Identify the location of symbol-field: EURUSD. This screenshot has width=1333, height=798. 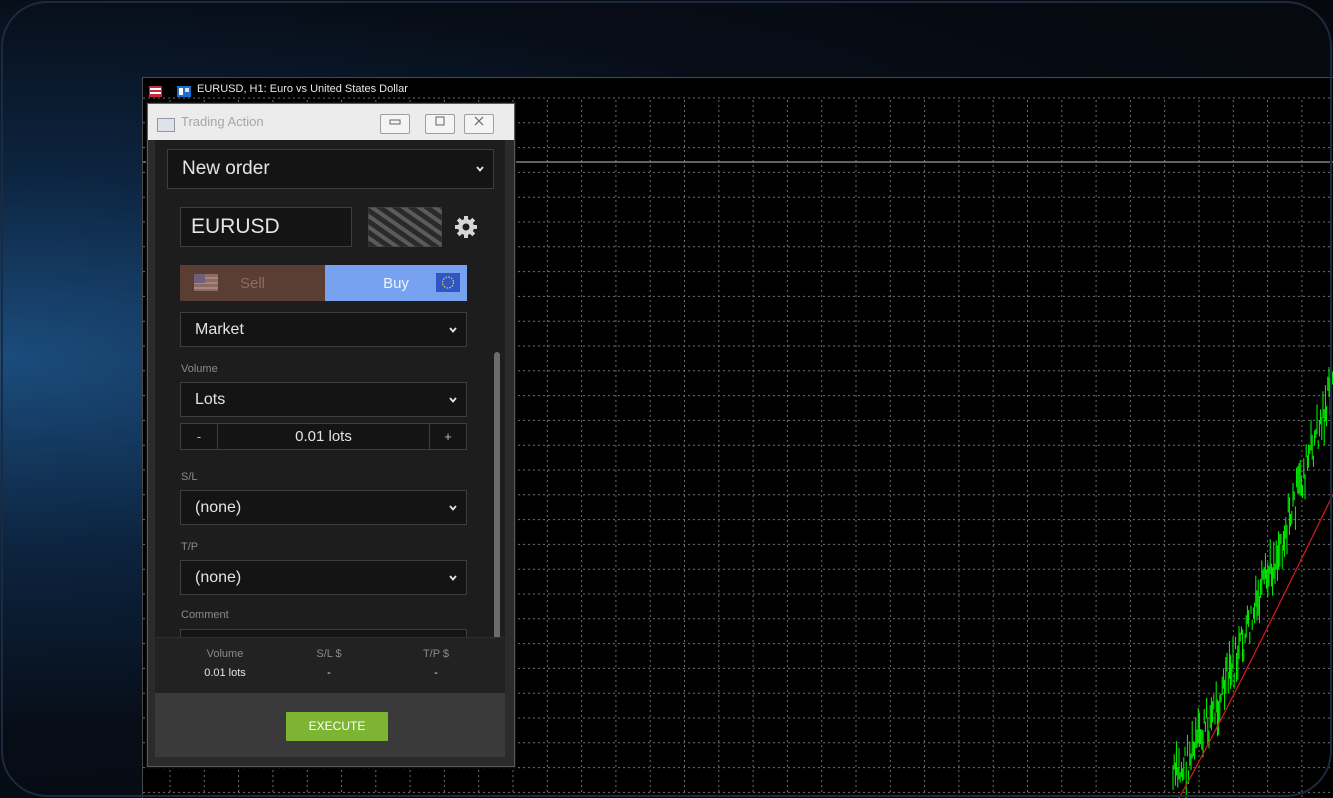
(266, 227).